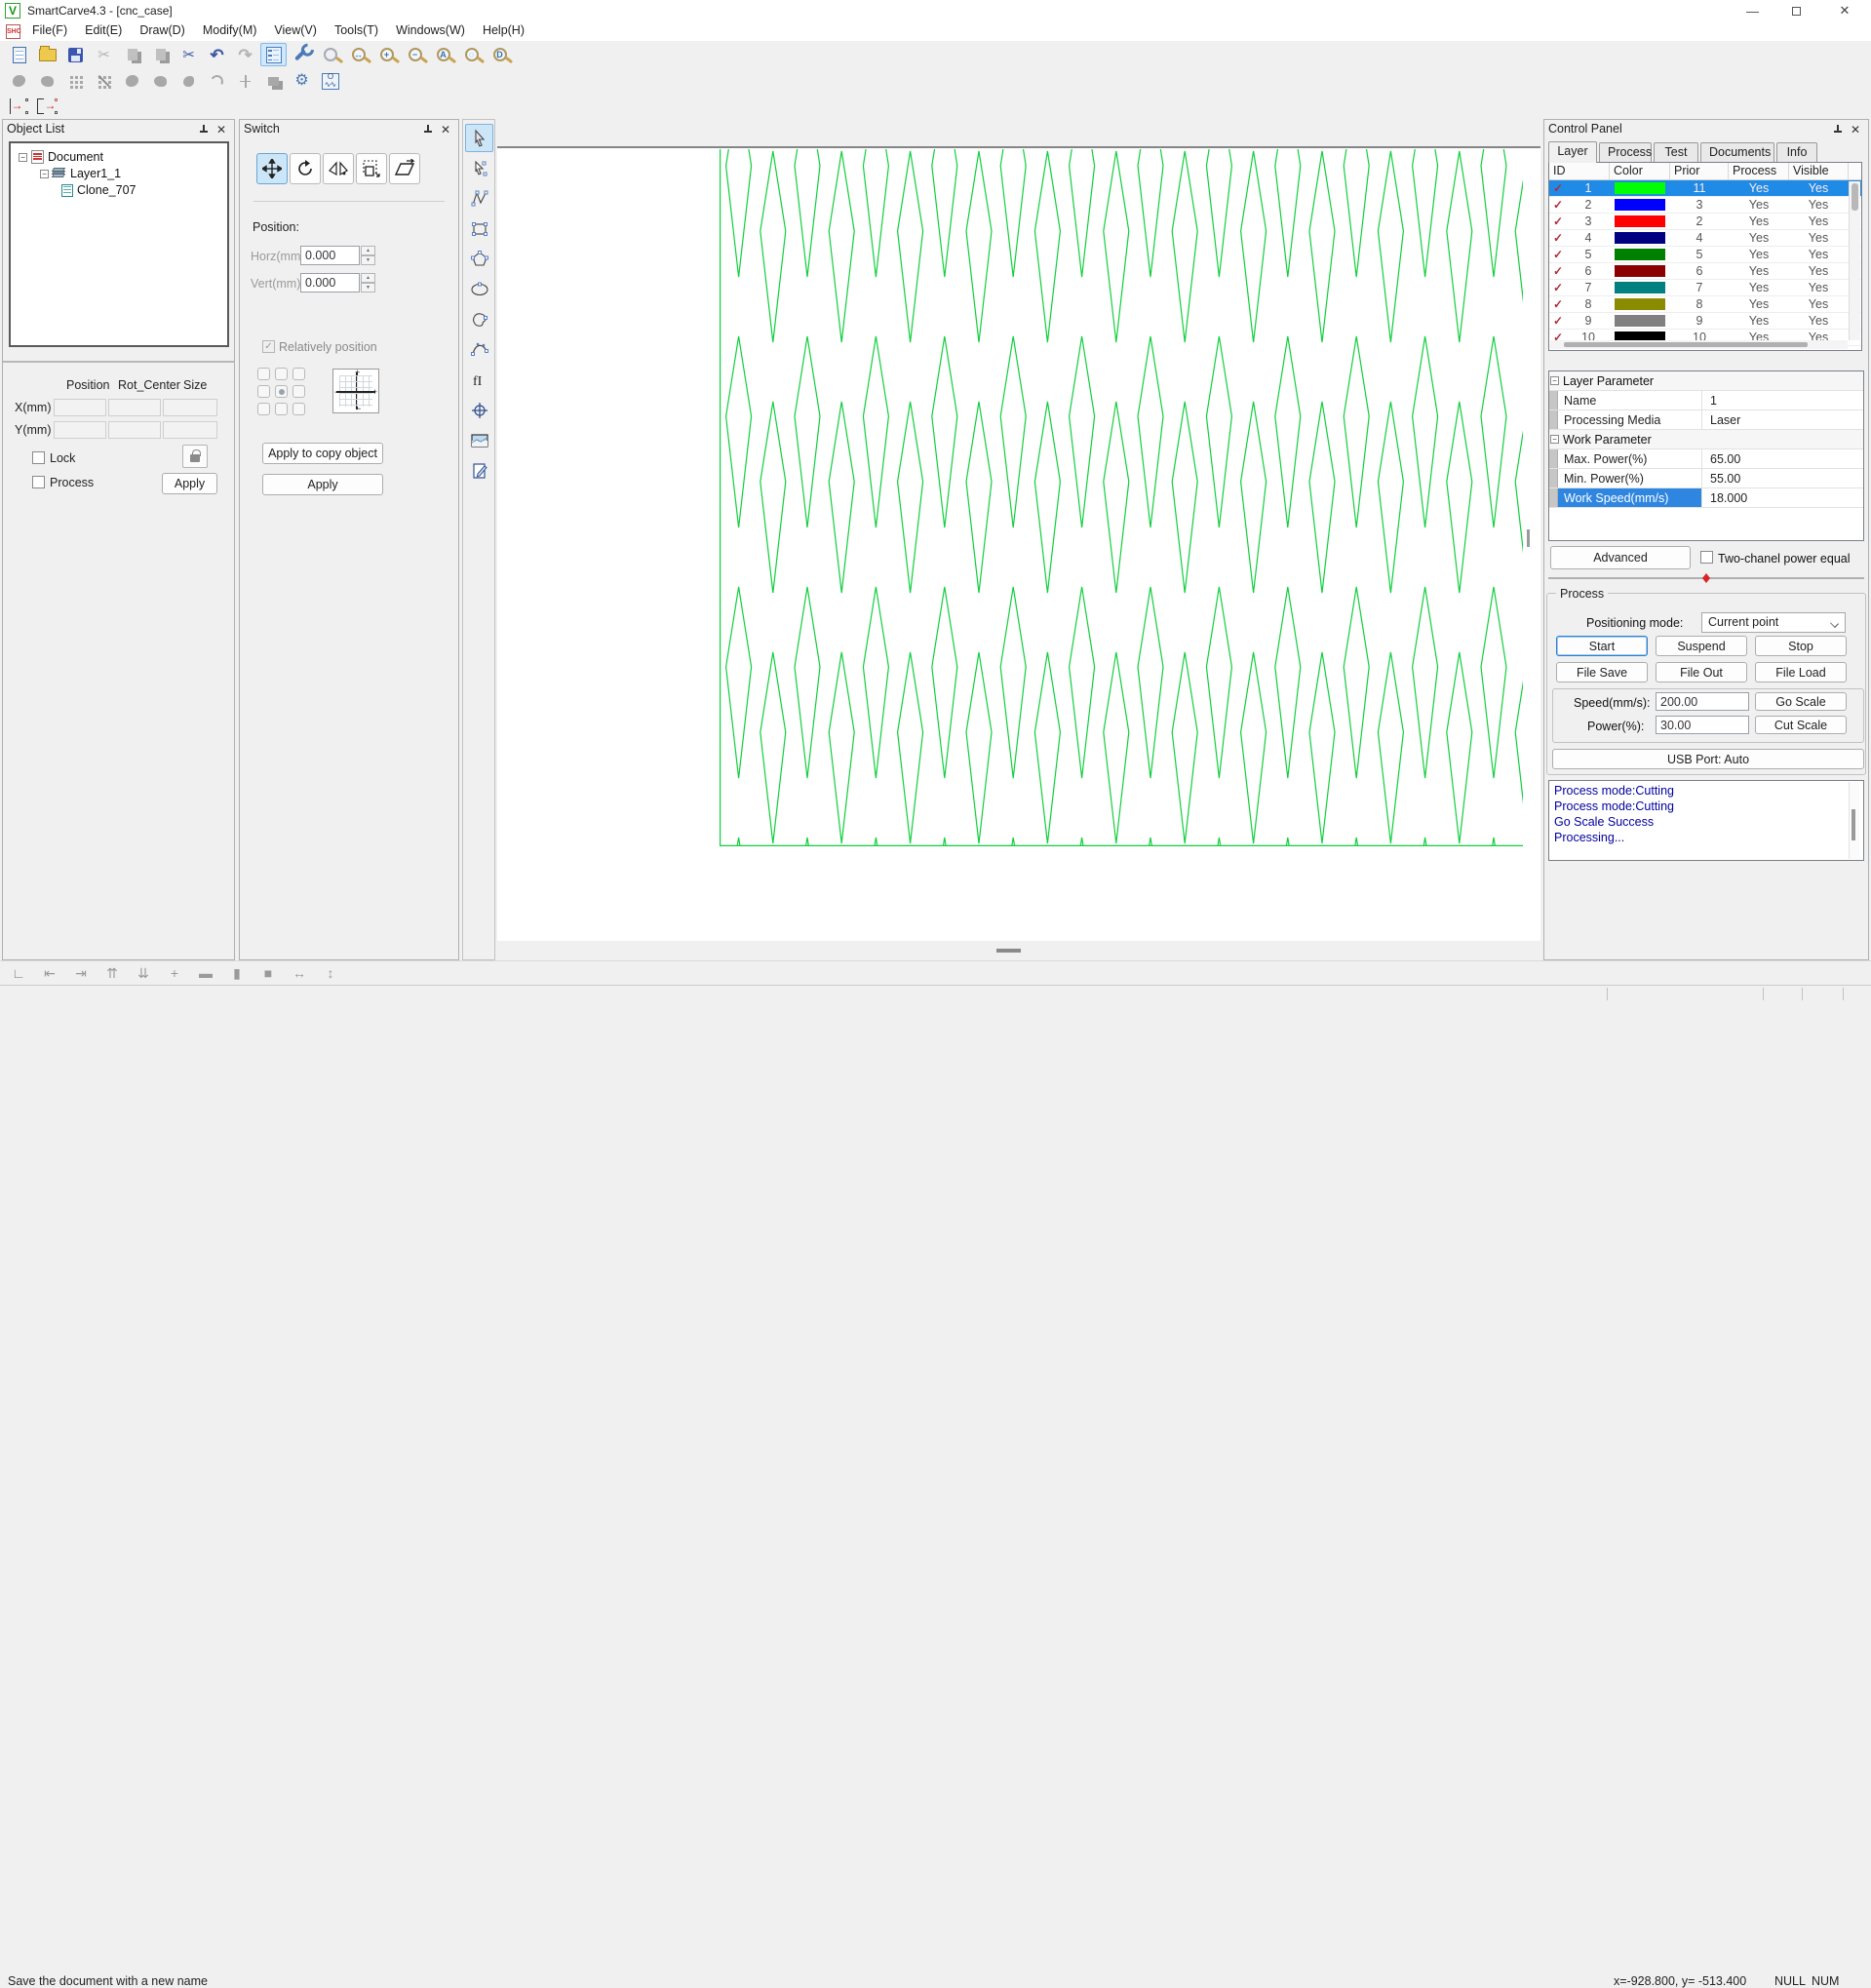 This screenshot has width=1871, height=1988. What do you see at coordinates (330, 81) in the screenshot?
I see `path-preview-icon: O ∿∿` at bounding box center [330, 81].